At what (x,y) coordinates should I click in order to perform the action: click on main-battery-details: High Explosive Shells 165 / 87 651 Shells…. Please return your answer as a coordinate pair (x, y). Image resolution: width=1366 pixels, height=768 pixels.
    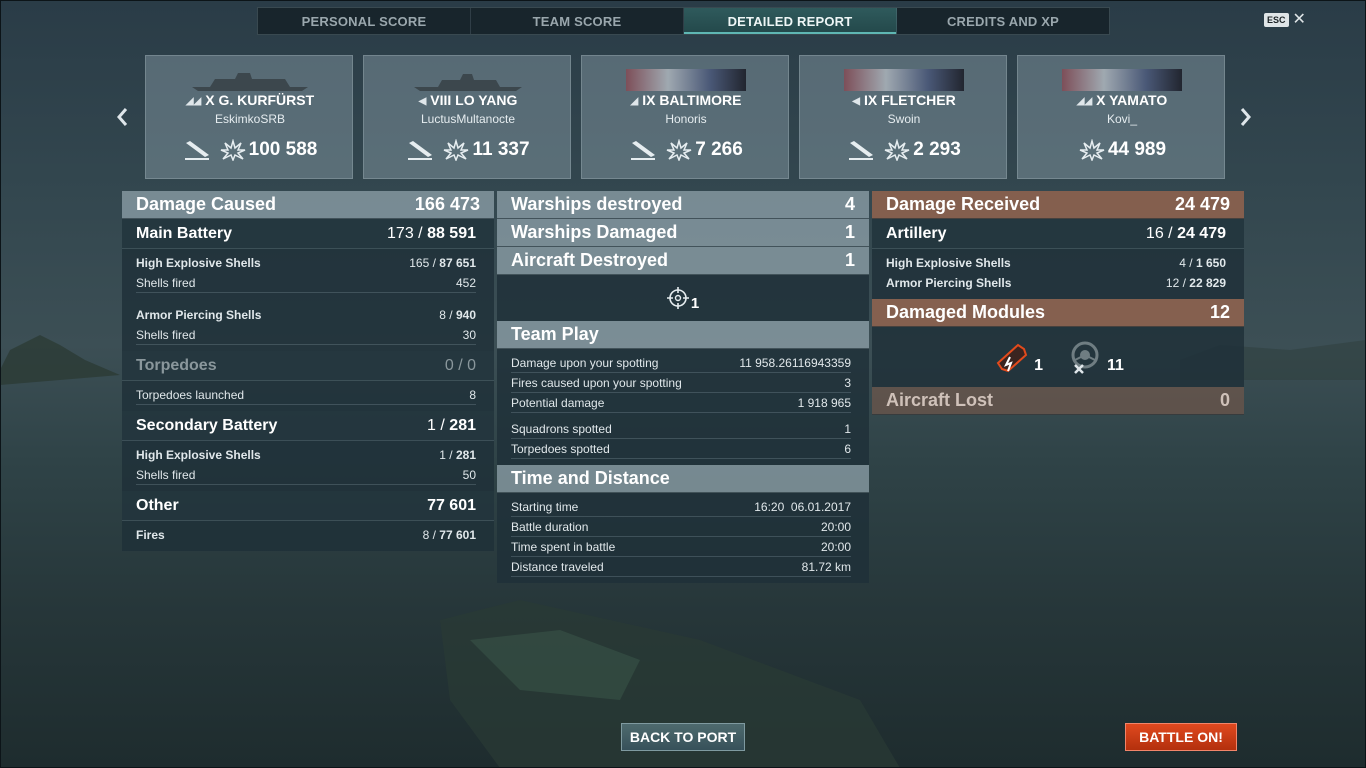
    Looking at the image, I should click on (308, 300).